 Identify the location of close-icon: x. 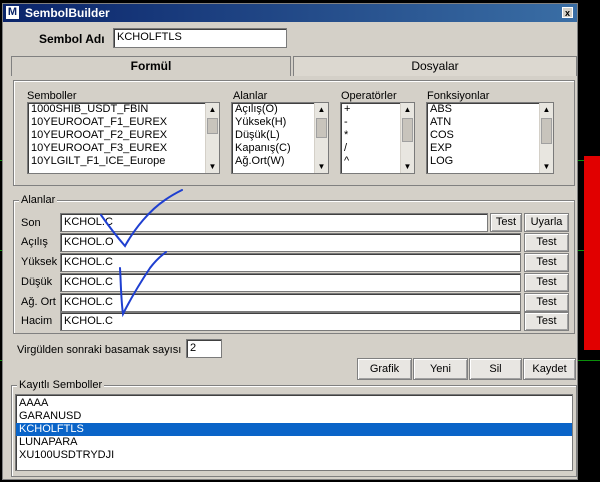
(567, 12).